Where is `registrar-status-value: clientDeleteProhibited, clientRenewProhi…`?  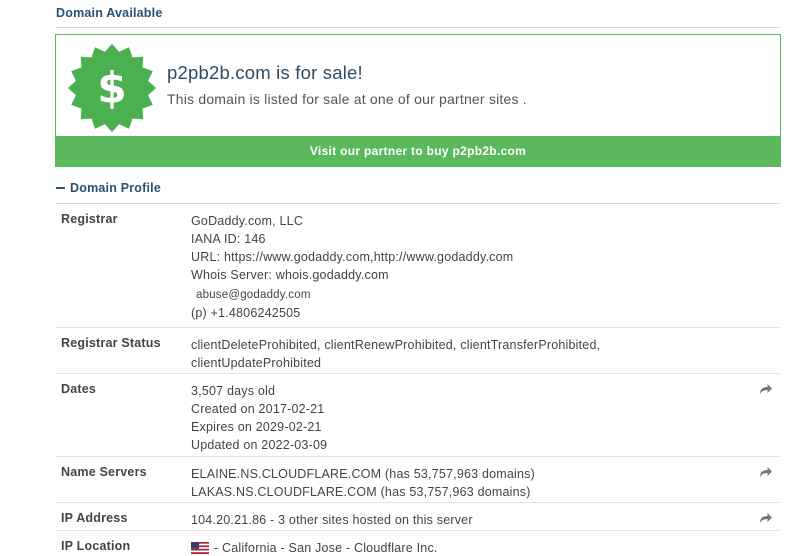
registrar-status-value: clientDeleteProhibited, clientRenewProhi… is located at coordinates (471, 354).